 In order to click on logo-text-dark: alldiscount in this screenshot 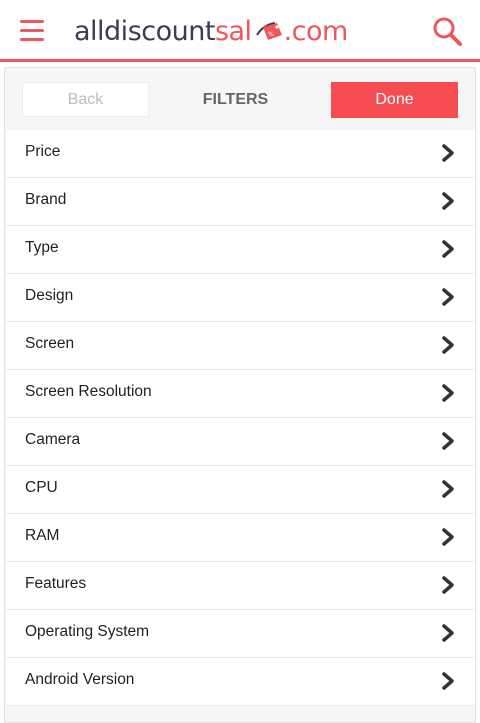, I will do `click(144, 31)`.